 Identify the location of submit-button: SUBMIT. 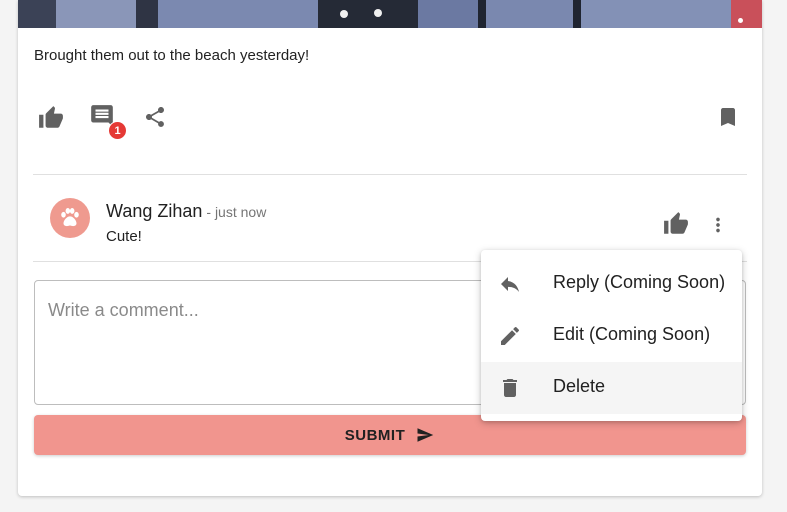
(390, 435).